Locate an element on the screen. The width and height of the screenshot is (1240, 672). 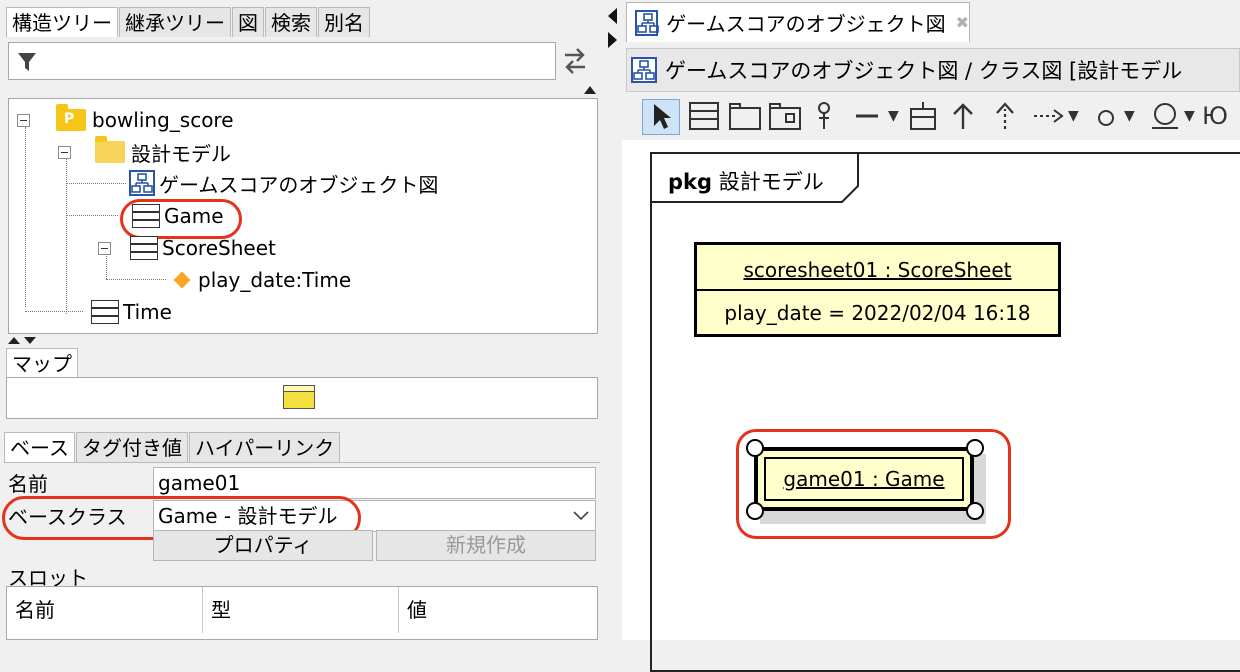
column-header-value: 値 is located at coordinates (498, 610).